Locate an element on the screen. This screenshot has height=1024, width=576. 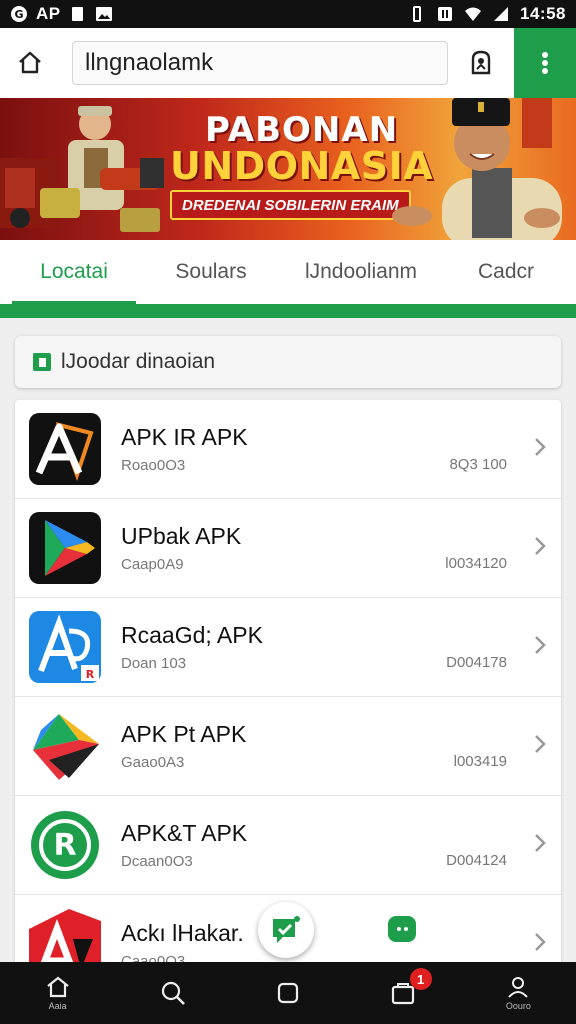
nav-downloads: 1 is located at coordinates (403, 993).